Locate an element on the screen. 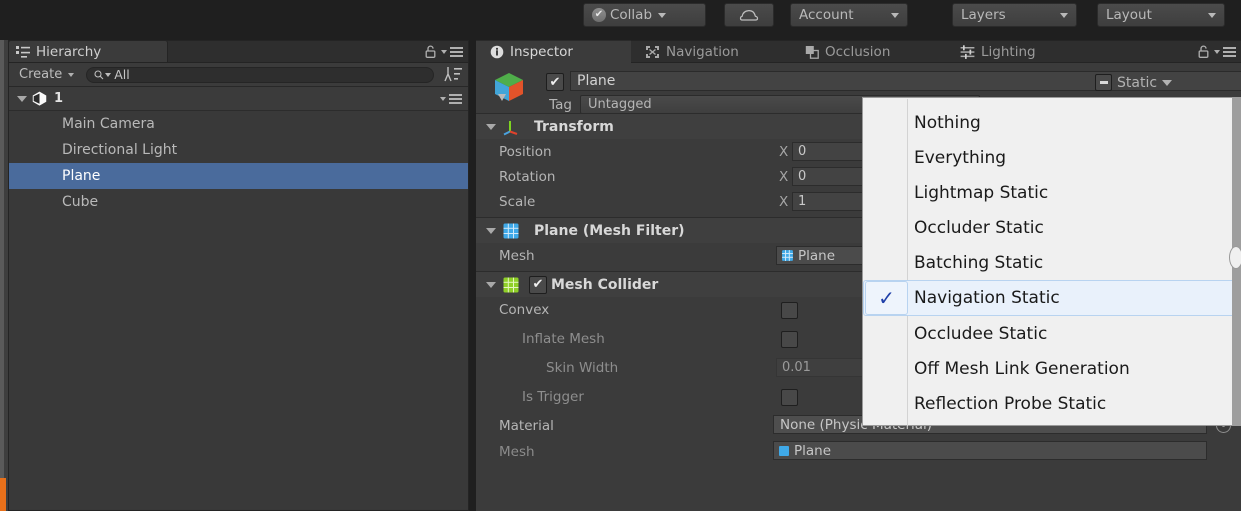 The image size is (1241, 511). menu-item-occludee-static: Occludee Static is located at coordinates (1052, 334).